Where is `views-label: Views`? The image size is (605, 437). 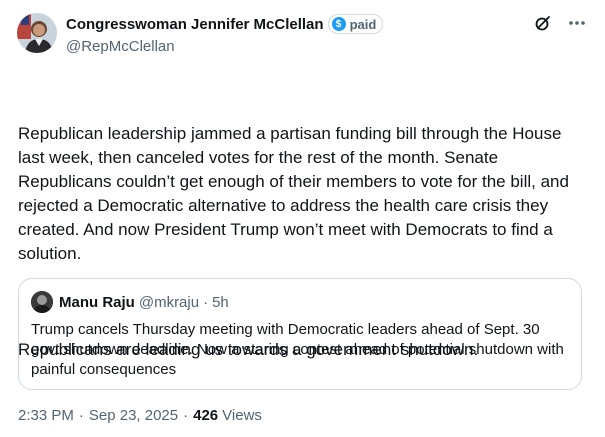
views-label: Views is located at coordinates (242, 415).